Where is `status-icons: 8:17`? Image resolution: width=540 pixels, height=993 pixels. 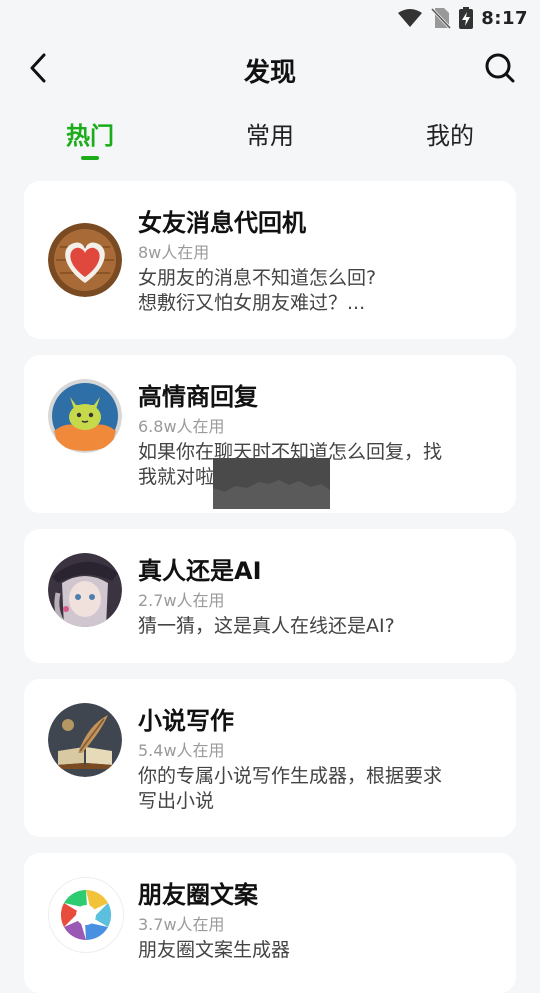 status-icons: 8:17 is located at coordinates (462, 18).